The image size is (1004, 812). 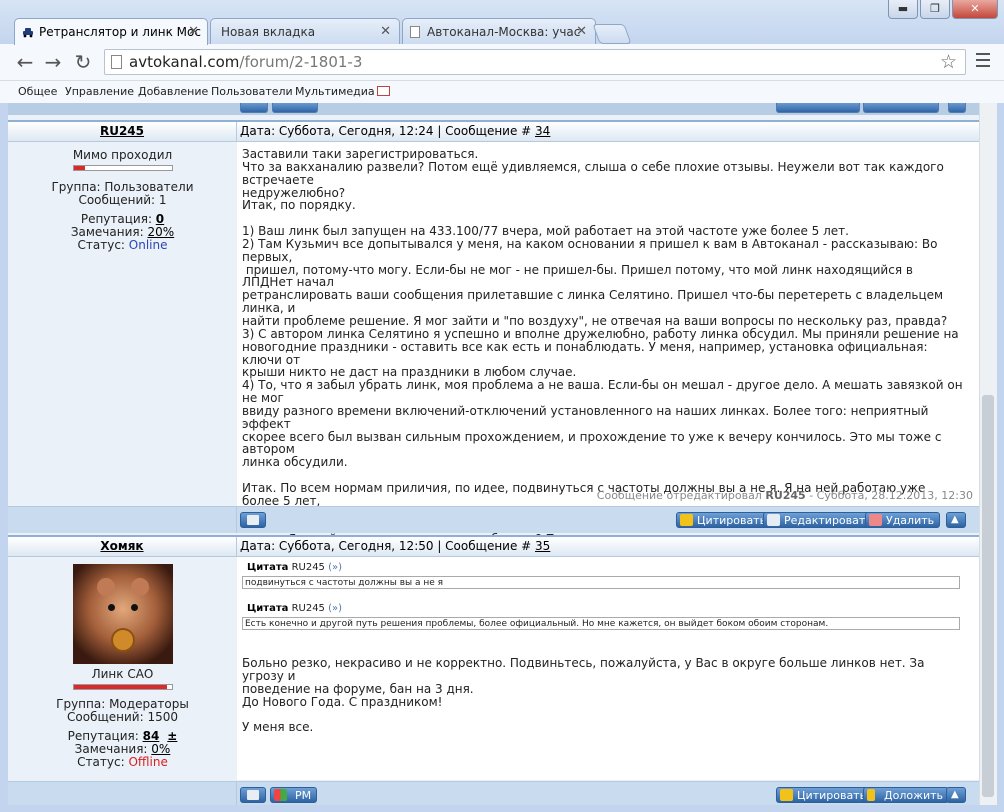 I want to click on user-status: Статус: Online, so click(x=122, y=245).